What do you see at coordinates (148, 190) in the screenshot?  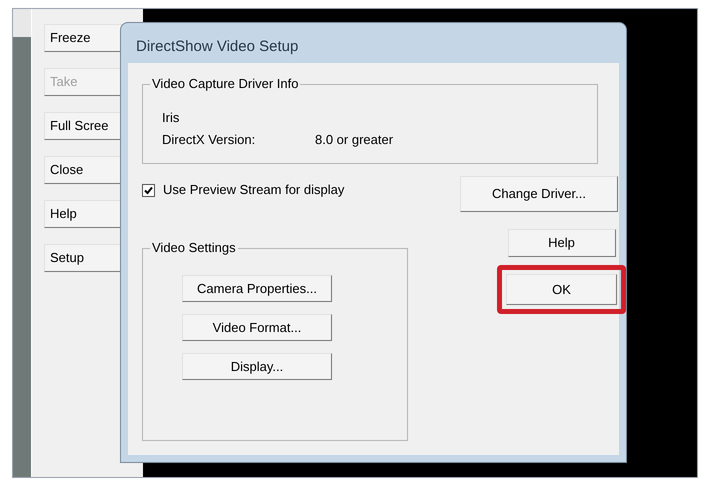 I see `checkbox` at bounding box center [148, 190].